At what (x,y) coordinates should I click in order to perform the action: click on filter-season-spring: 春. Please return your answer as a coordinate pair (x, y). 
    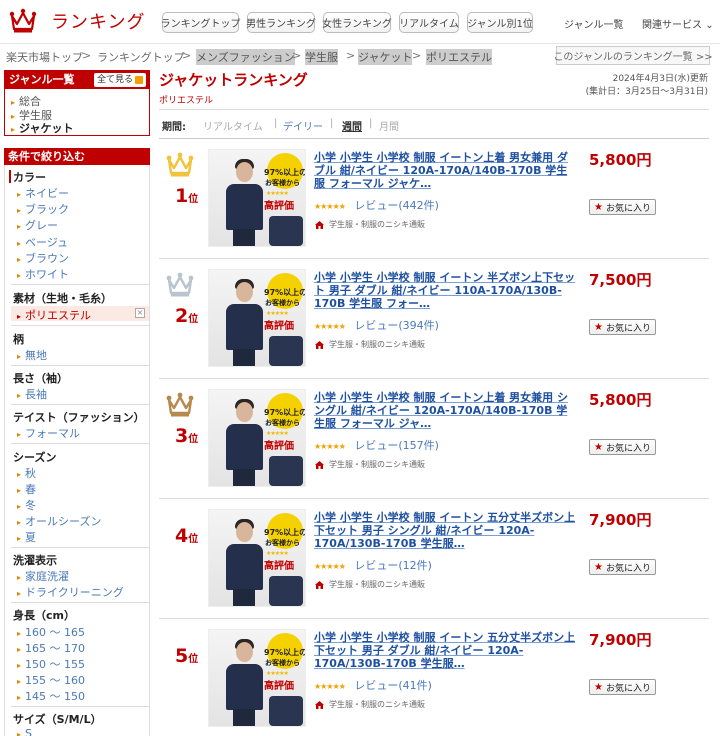
    Looking at the image, I should click on (26, 489).